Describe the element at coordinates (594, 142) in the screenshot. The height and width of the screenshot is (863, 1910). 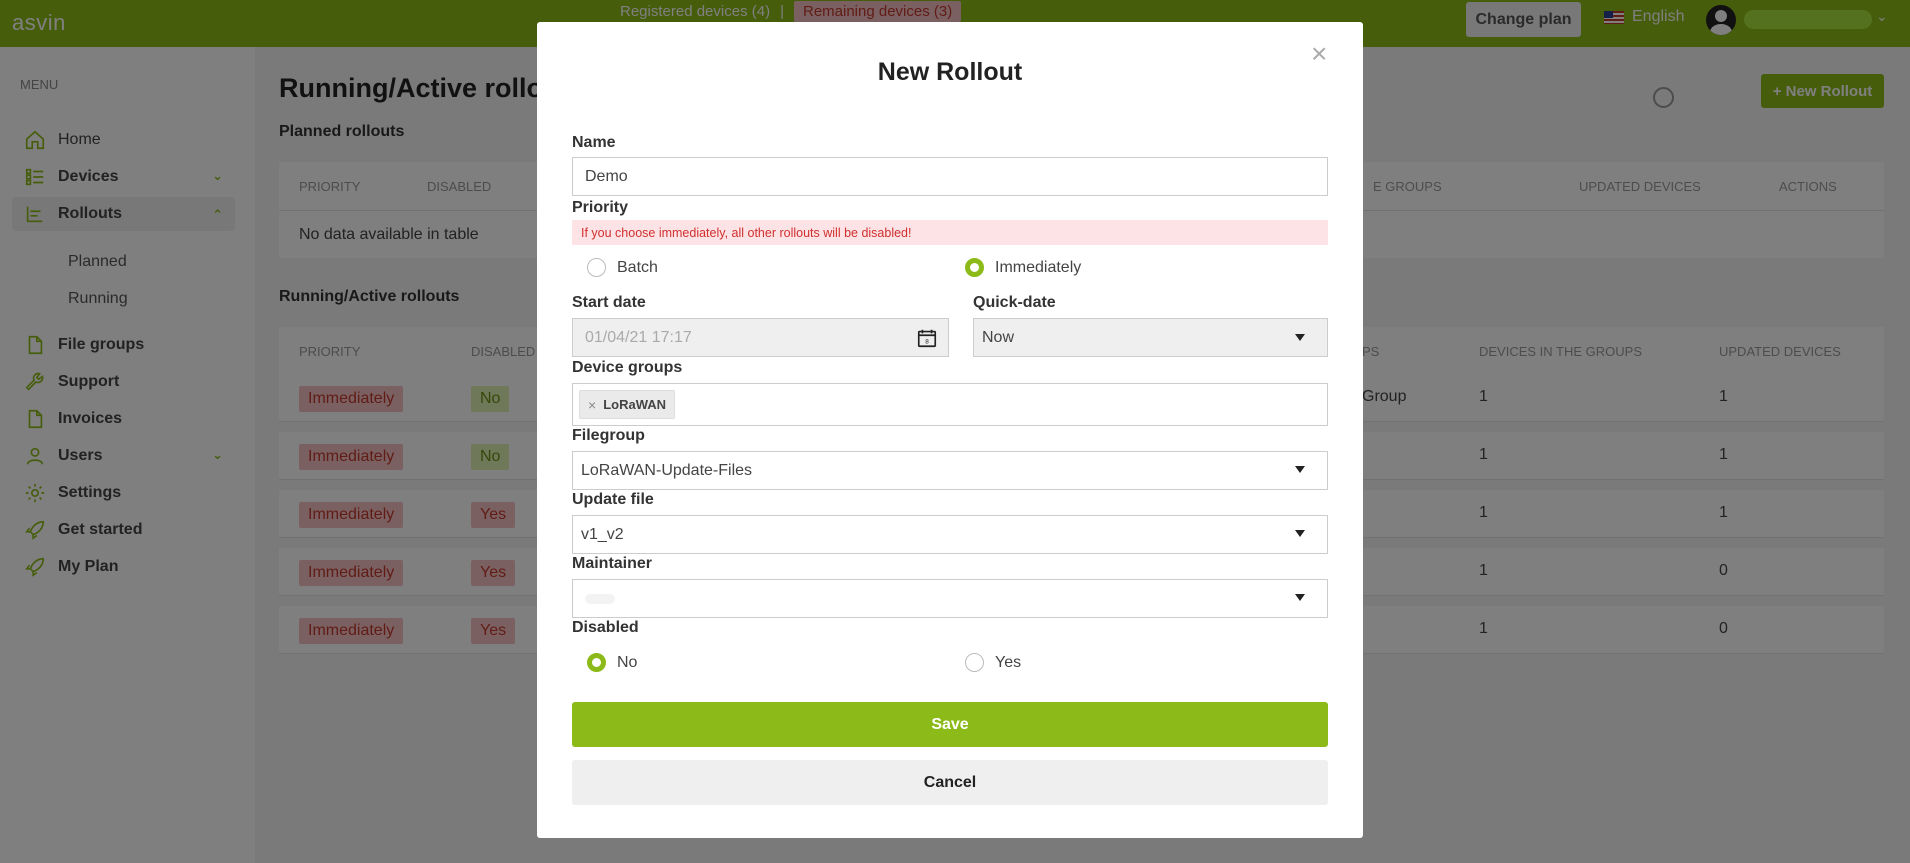
I see `name-label: Name` at that location.